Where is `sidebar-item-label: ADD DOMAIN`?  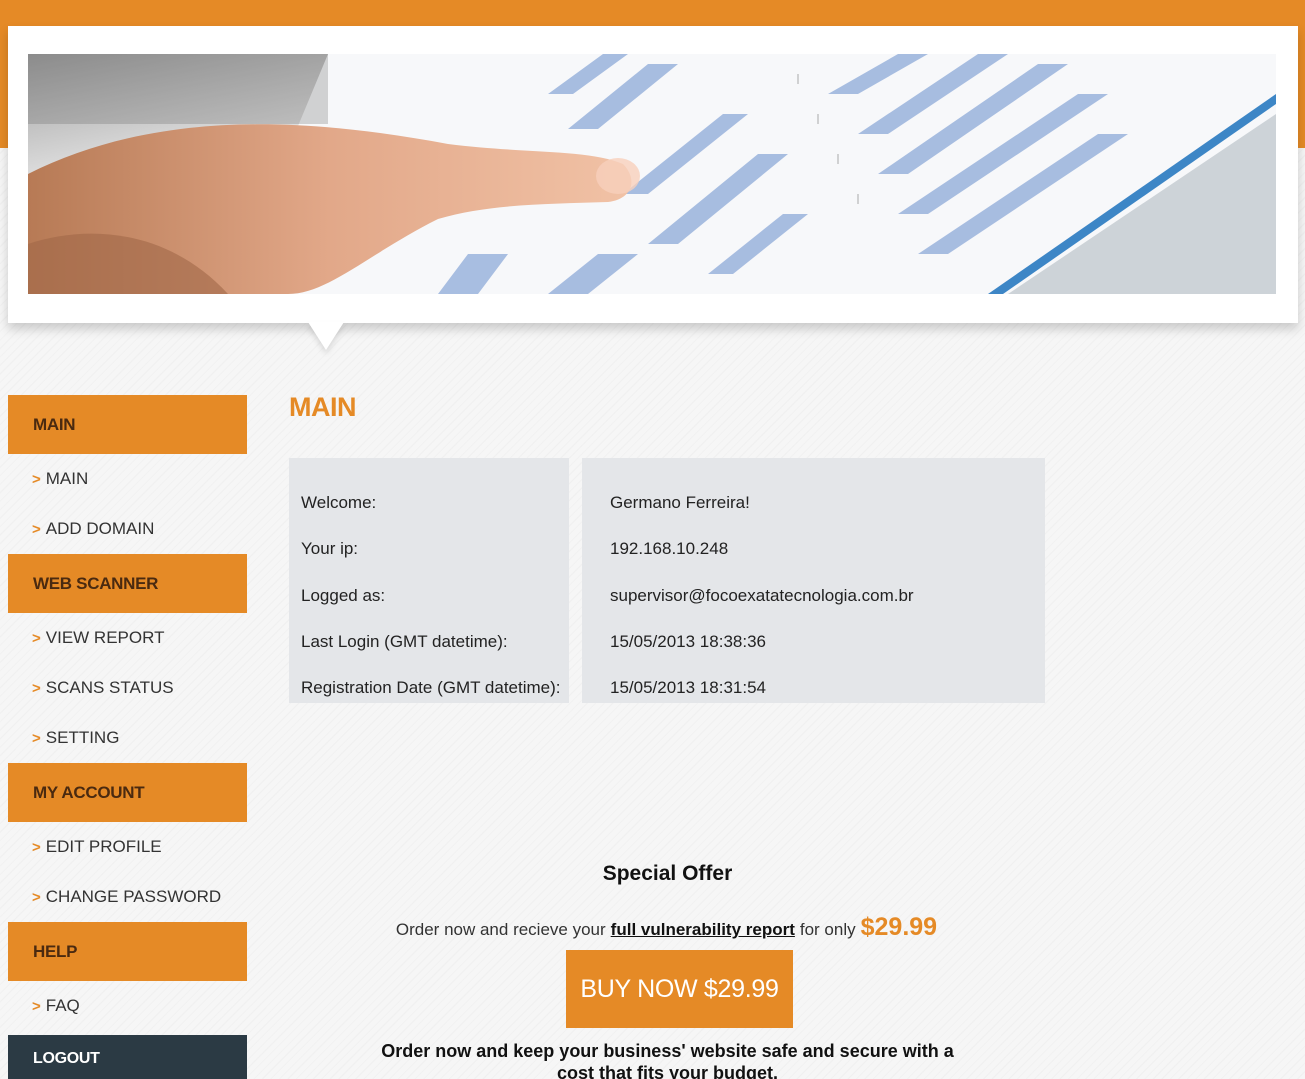
sidebar-item-label: ADD DOMAIN is located at coordinates (100, 528).